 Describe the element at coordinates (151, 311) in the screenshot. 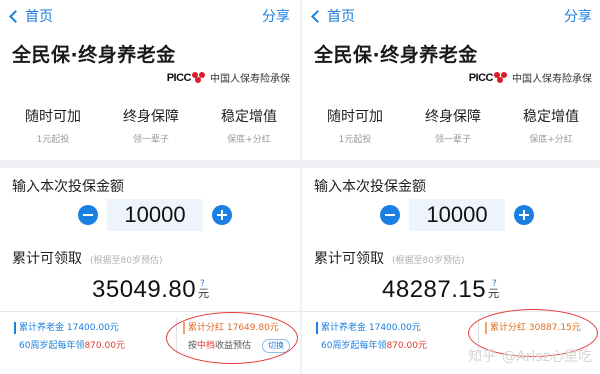

I see `divider` at that location.